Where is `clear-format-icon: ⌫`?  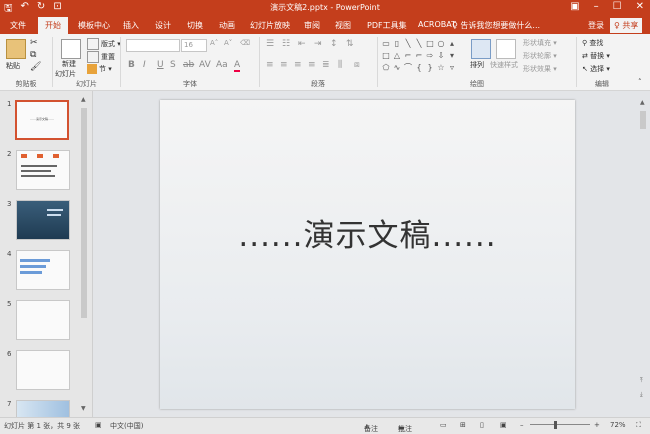
clear-format-icon: ⌫ is located at coordinates (245, 43).